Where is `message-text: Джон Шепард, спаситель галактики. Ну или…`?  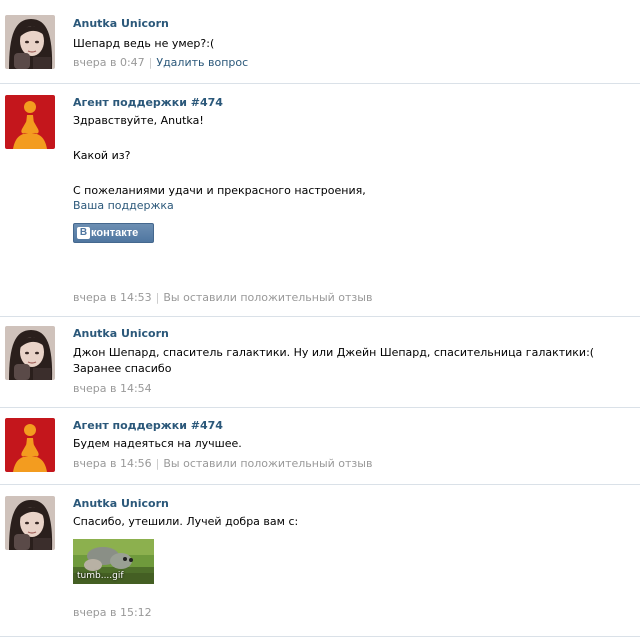 message-text: Джон Шепард, спаситель галактики. Ну или… is located at coordinates (334, 352).